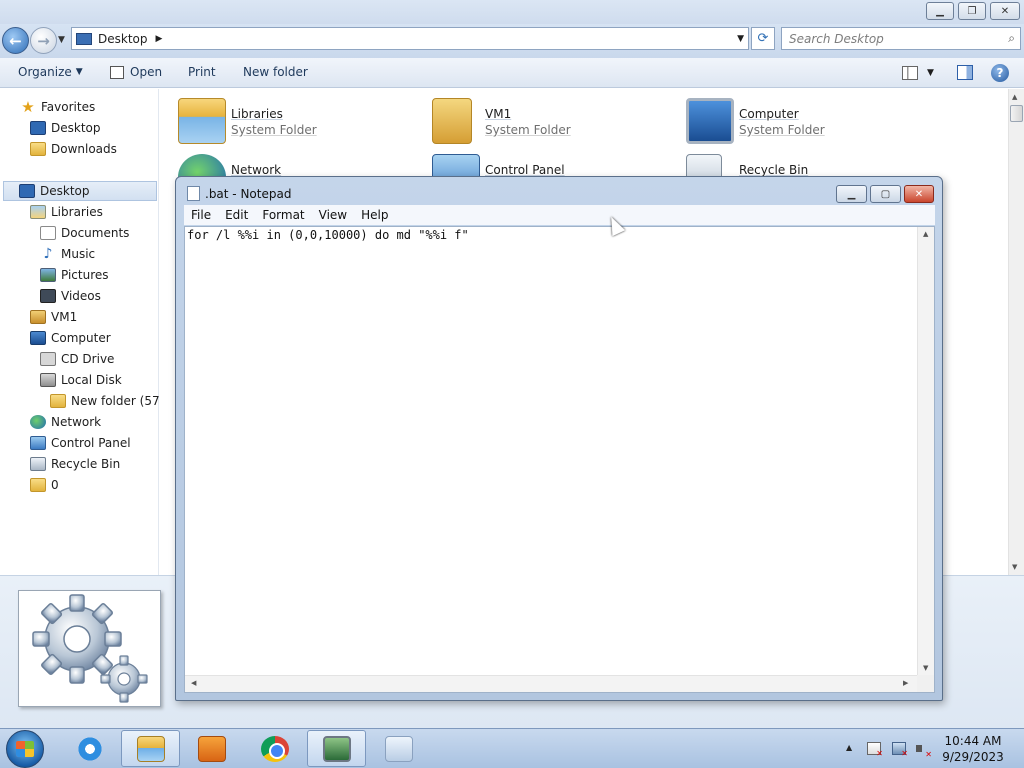  I want to click on refresh-button: ⟳, so click(763, 38).